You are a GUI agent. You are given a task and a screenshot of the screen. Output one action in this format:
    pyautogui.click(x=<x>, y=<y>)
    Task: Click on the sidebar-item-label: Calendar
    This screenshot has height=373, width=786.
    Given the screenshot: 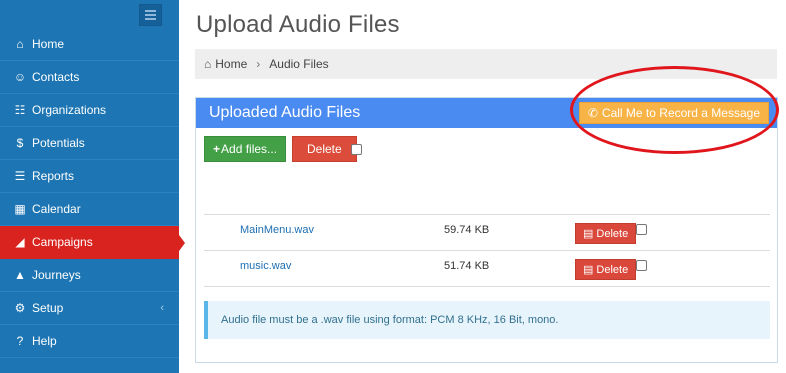 What is the action you would take?
    pyautogui.click(x=56, y=209)
    